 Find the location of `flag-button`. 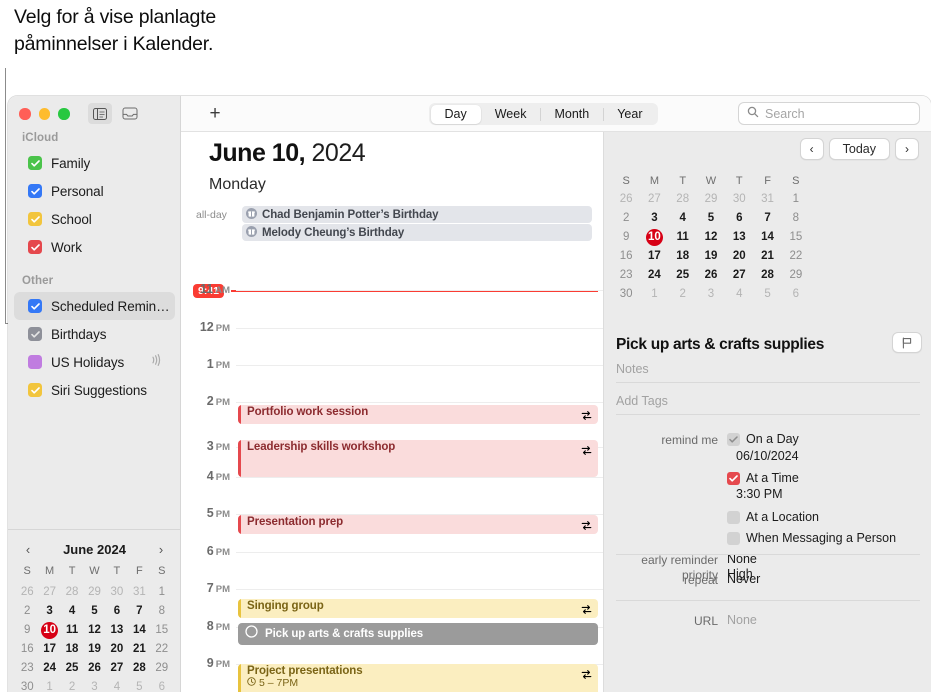

flag-button is located at coordinates (907, 342).